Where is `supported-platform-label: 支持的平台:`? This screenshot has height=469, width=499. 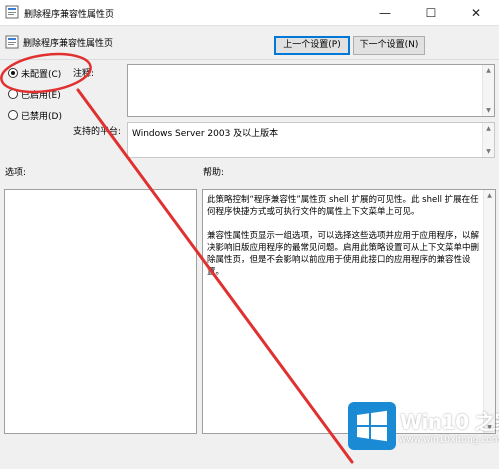 supported-platform-label: 支持的平台: is located at coordinates (97, 132).